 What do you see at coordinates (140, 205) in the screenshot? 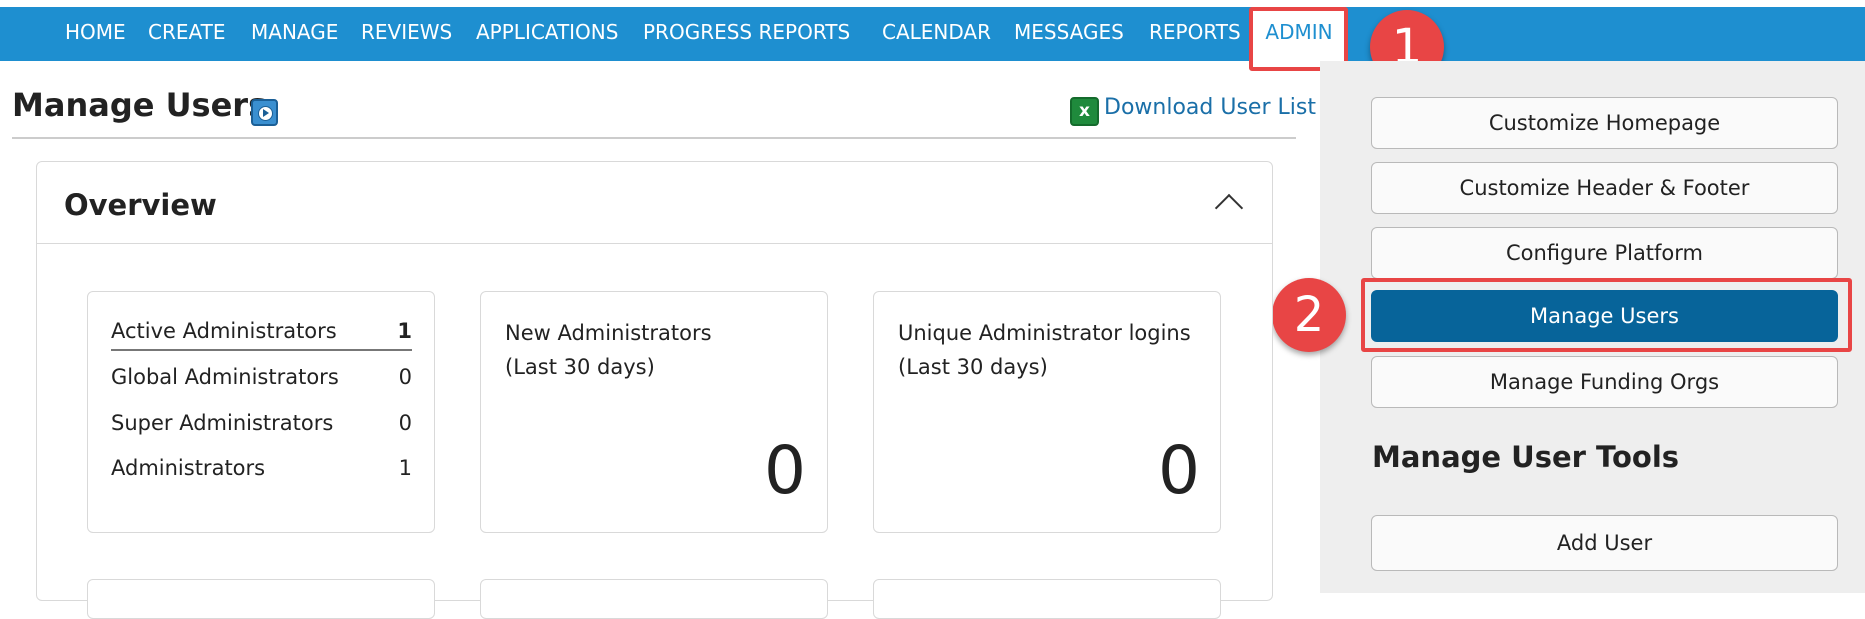
I see `overview-title: Overview` at bounding box center [140, 205].